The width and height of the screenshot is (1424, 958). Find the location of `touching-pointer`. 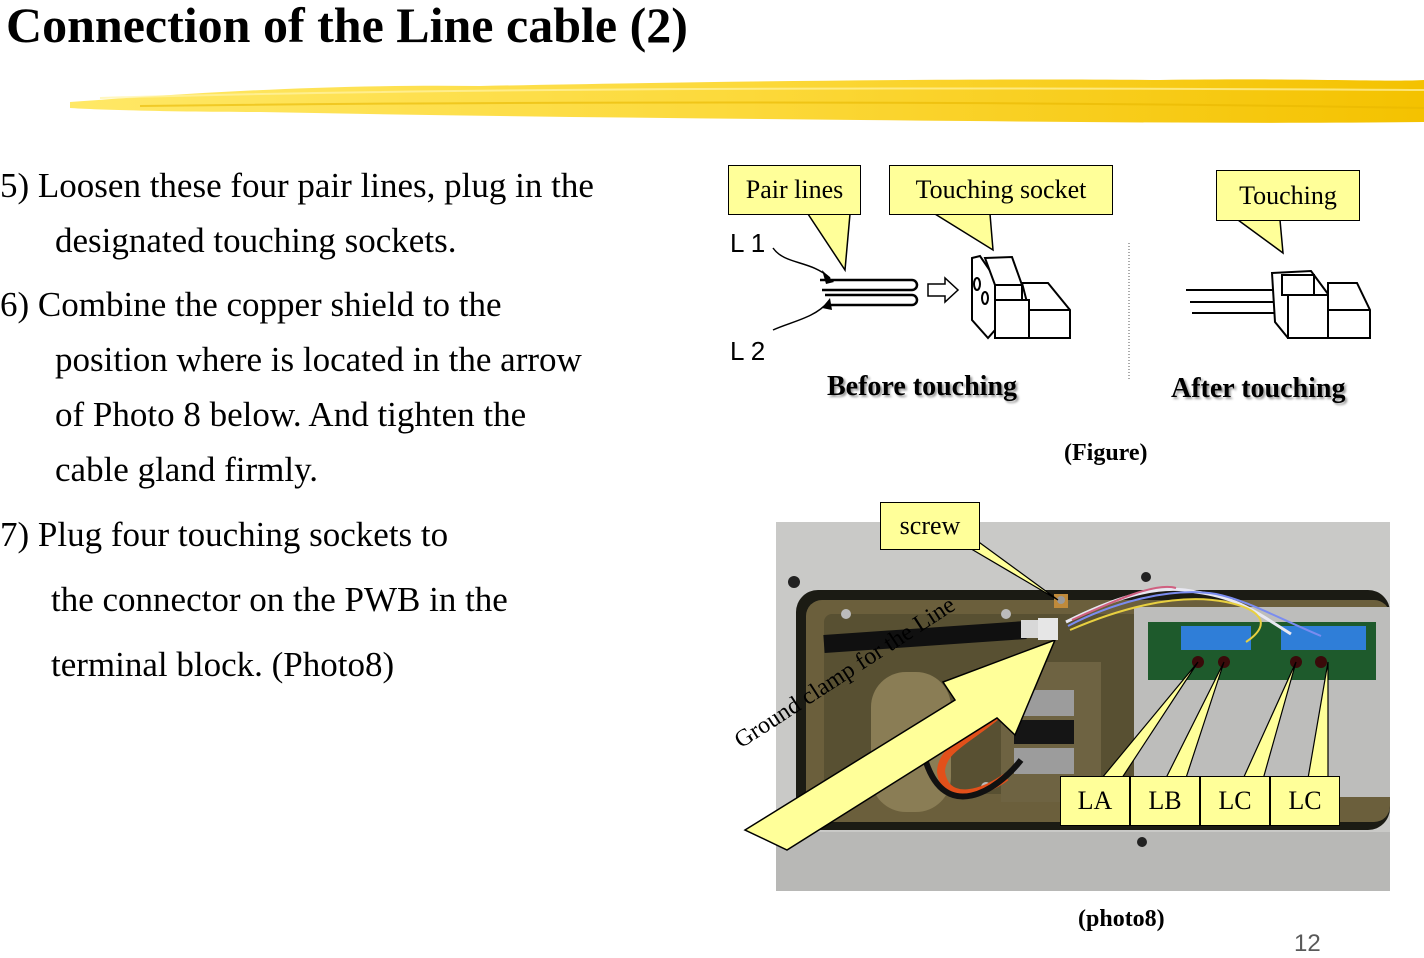

touching-pointer is located at coordinates (1259, 237).